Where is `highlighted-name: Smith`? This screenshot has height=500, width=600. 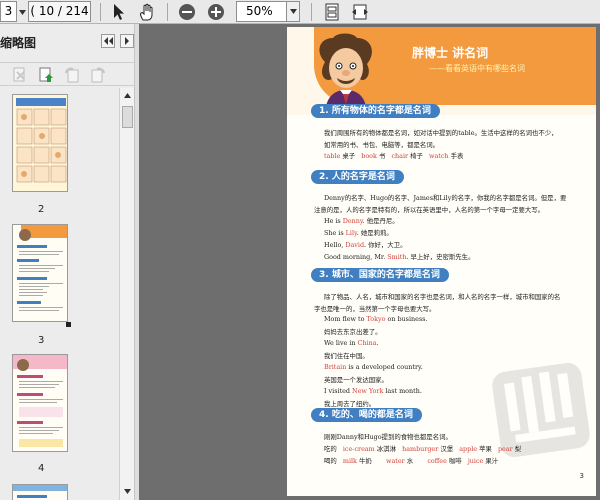 highlighted-name: Smith is located at coordinates (397, 257).